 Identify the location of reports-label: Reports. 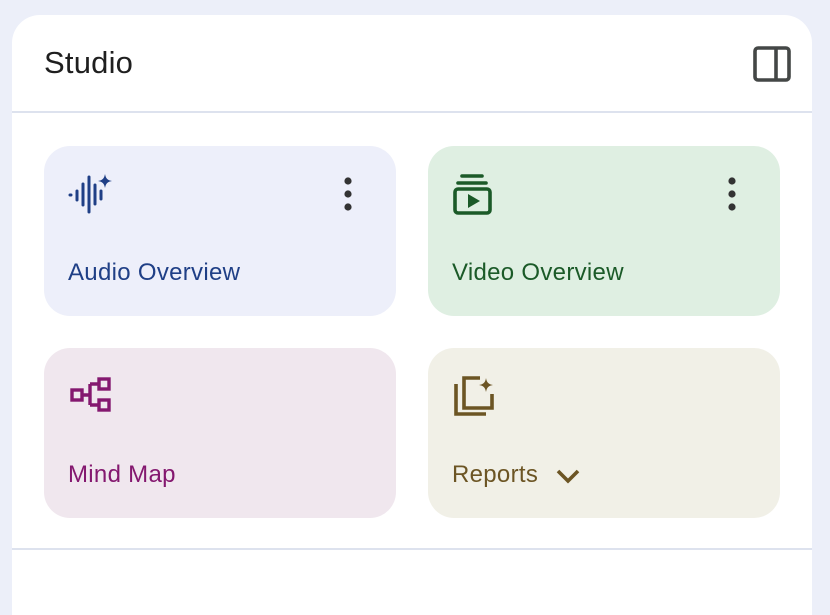
(495, 474).